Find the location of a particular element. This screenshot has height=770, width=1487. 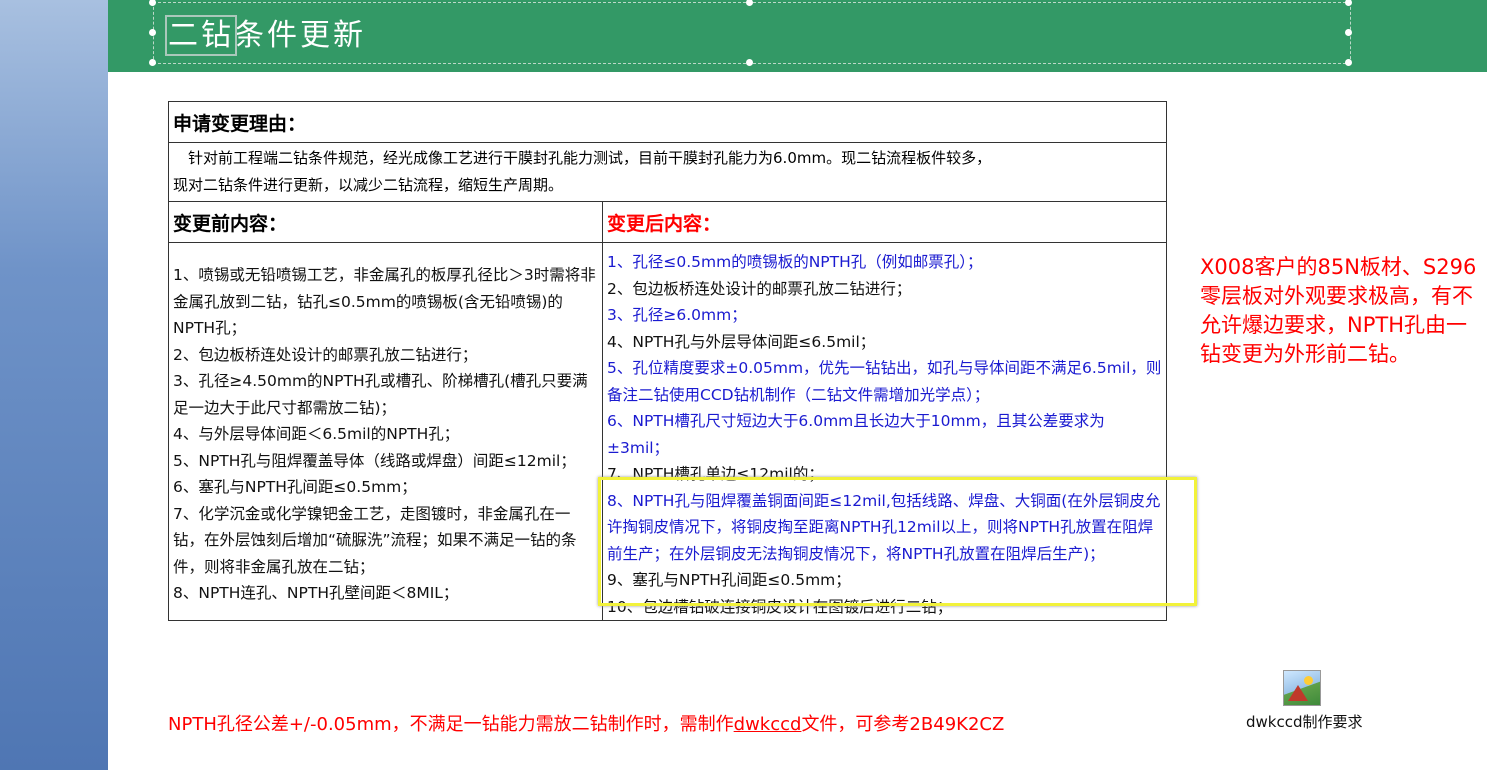

after-item: 1、孔径≤0.5mm的喷锡板的NPTH孔（例如邮票孔）； is located at coordinates (795, 262).